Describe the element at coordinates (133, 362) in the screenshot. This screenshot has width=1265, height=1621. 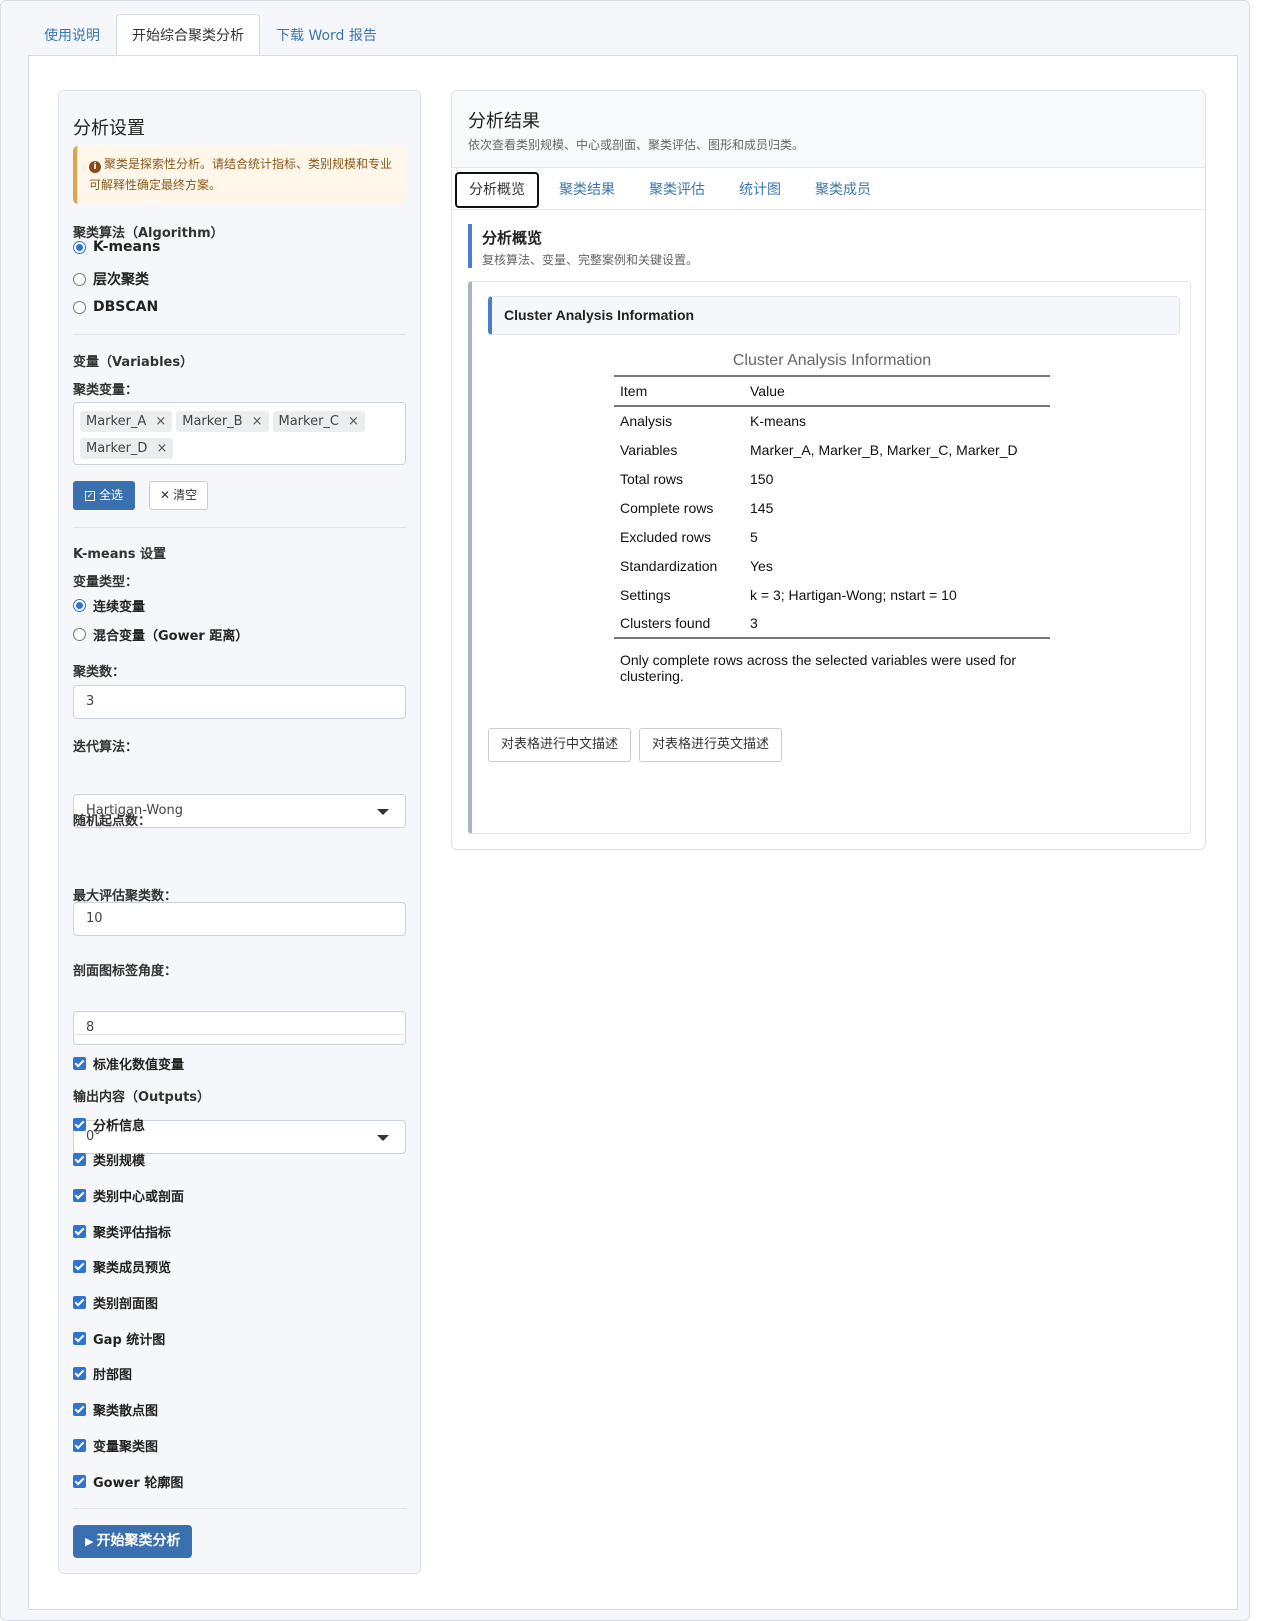
I see `variables-label: 变量（Variables）` at that location.